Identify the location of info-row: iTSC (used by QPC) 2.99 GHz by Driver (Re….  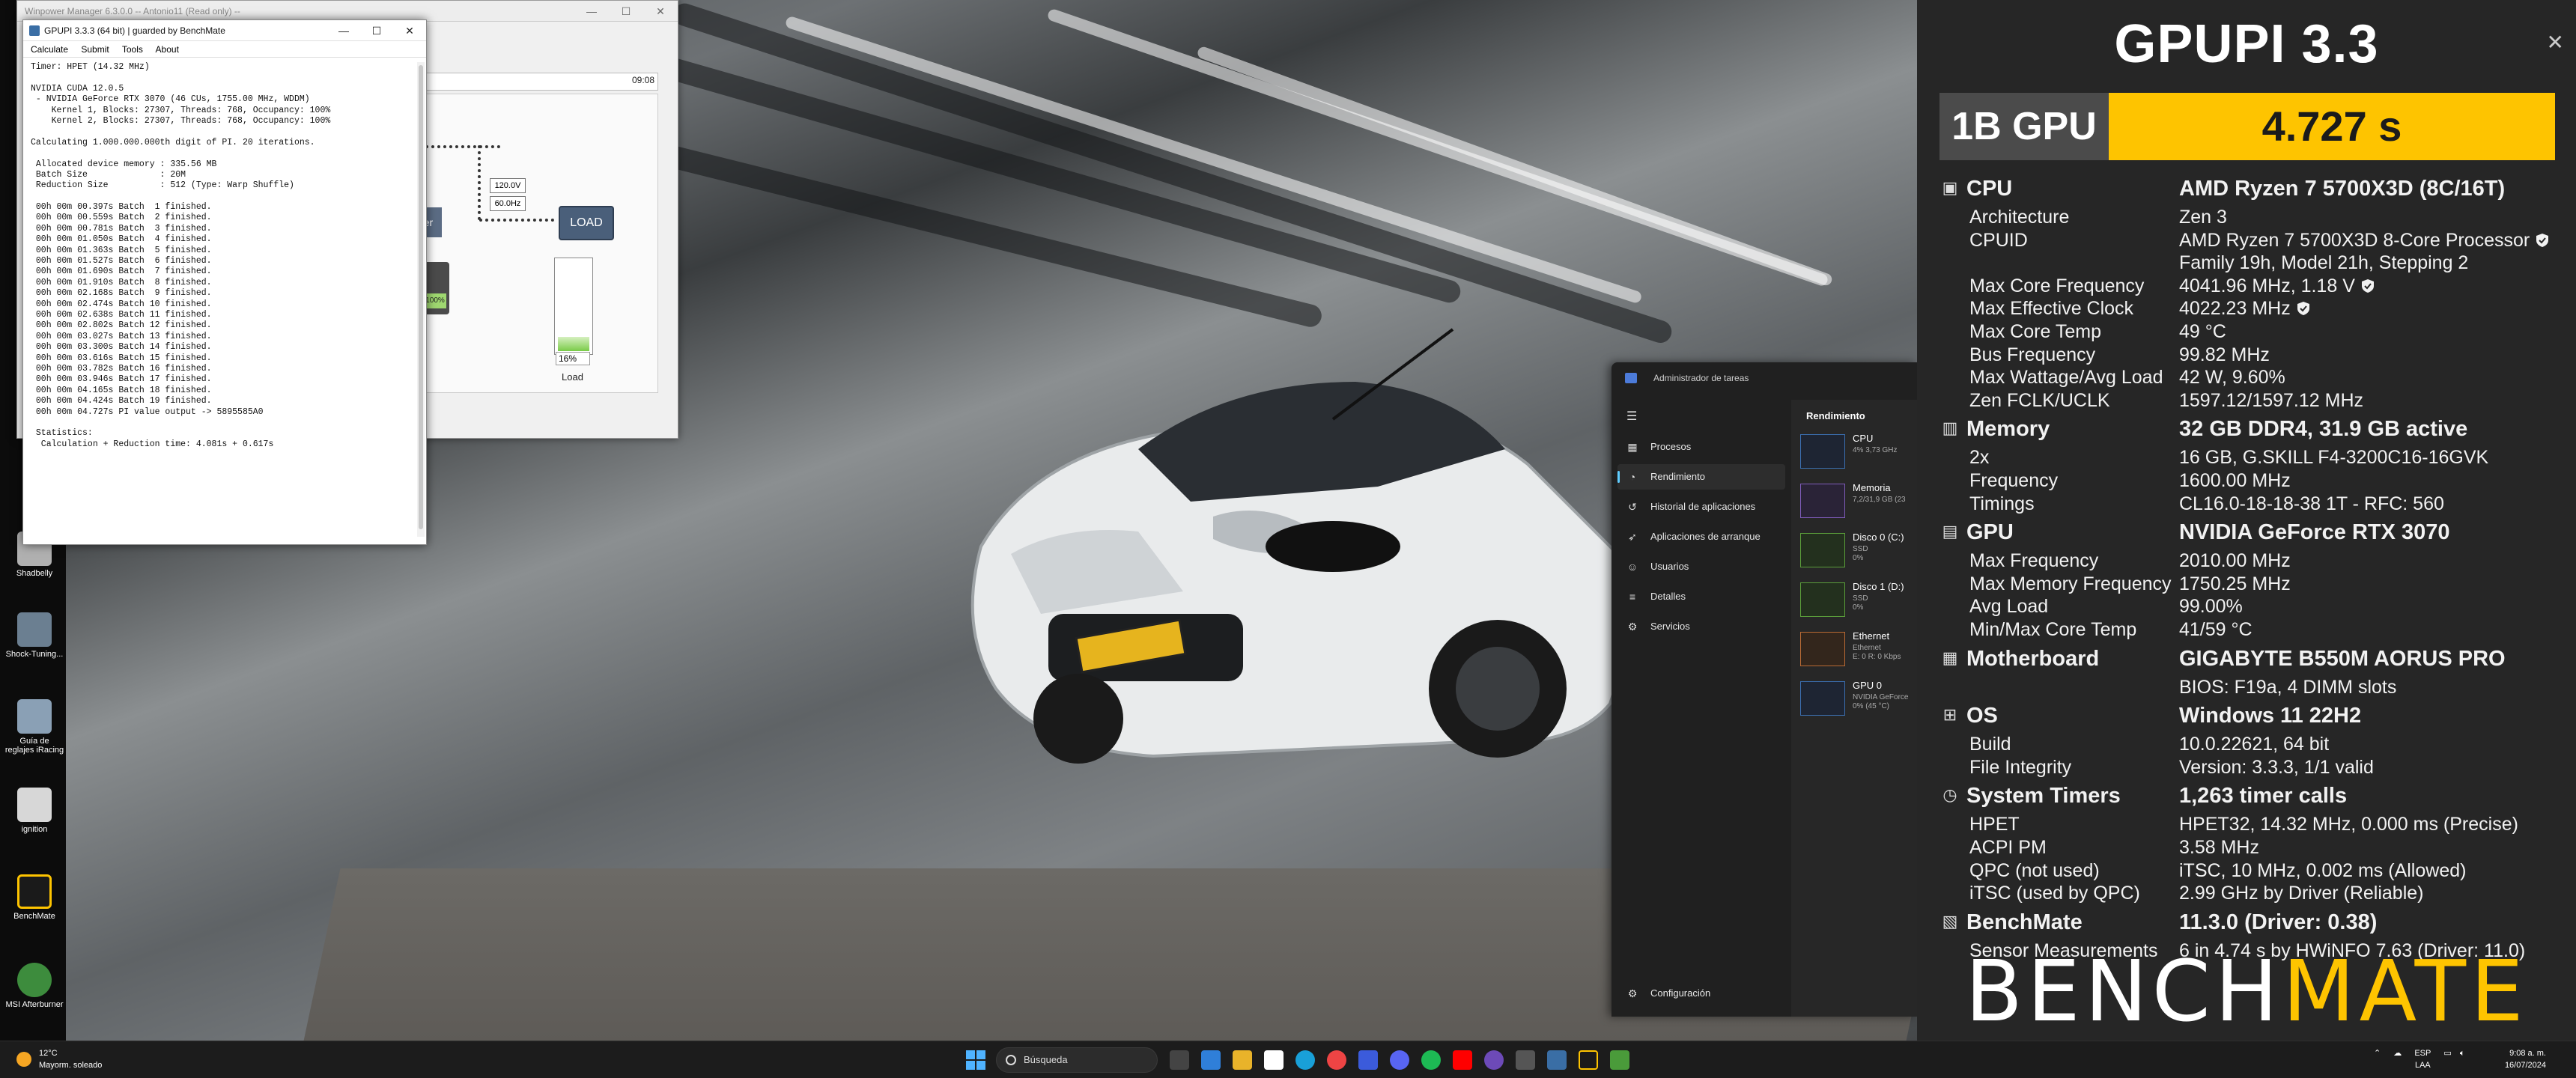
(2246, 894).